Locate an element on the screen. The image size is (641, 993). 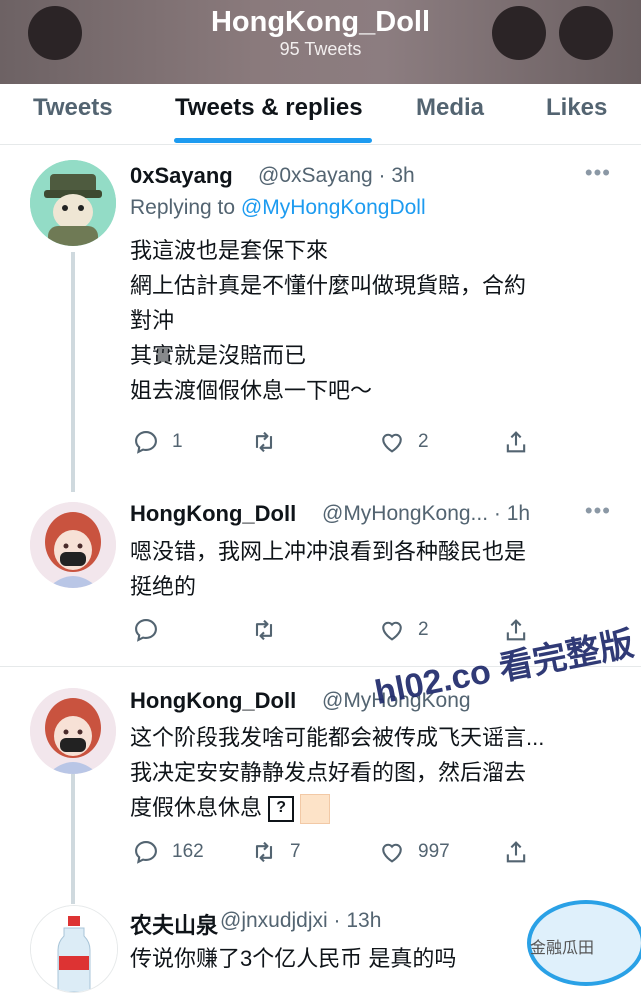
tweet-count: 95 Tweets is located at coordinates (320, 49).